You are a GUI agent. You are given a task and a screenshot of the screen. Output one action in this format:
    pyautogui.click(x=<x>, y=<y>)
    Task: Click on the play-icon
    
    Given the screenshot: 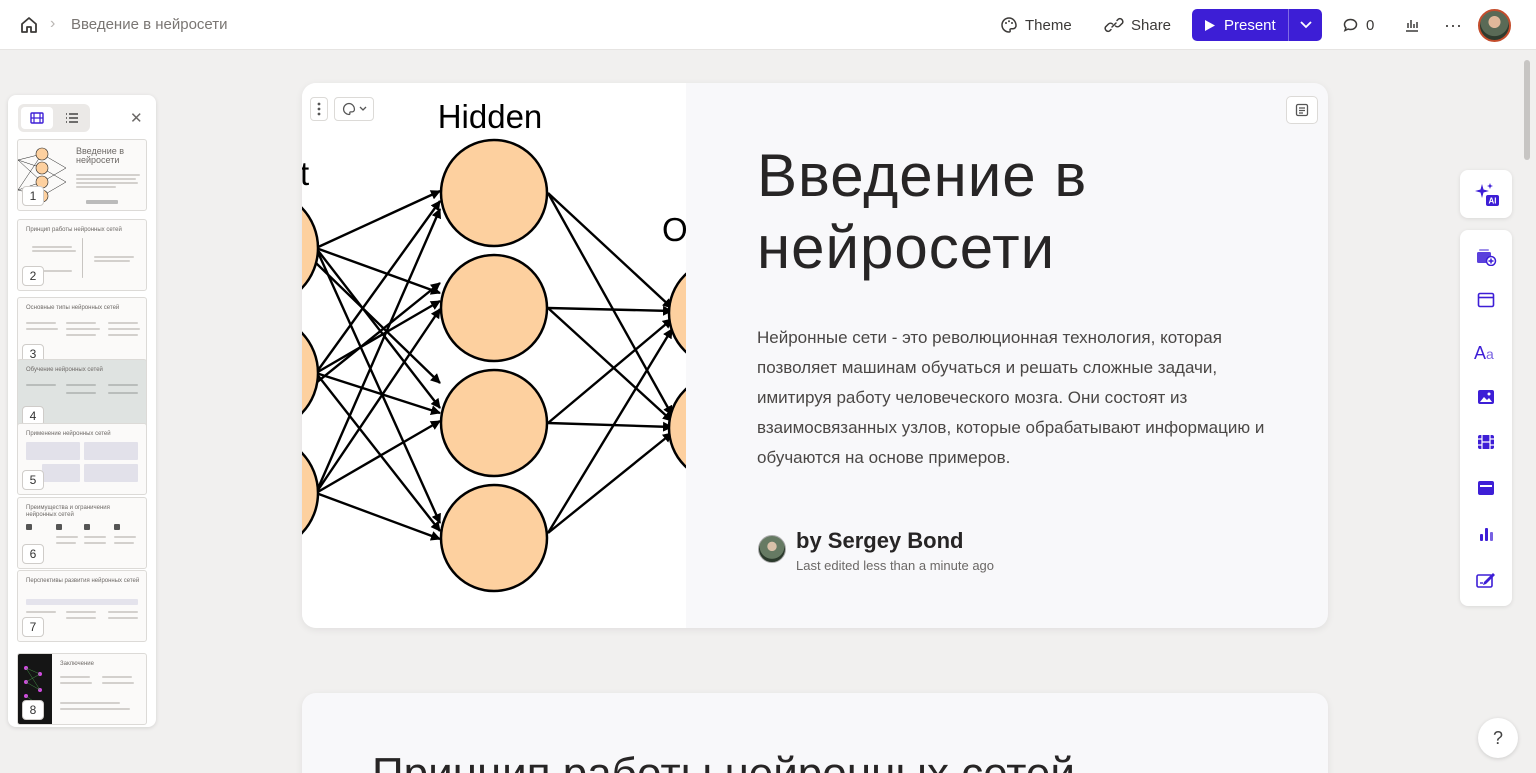 What is the action you would take?
    pyautogui.click(x=1210, y=25)
    